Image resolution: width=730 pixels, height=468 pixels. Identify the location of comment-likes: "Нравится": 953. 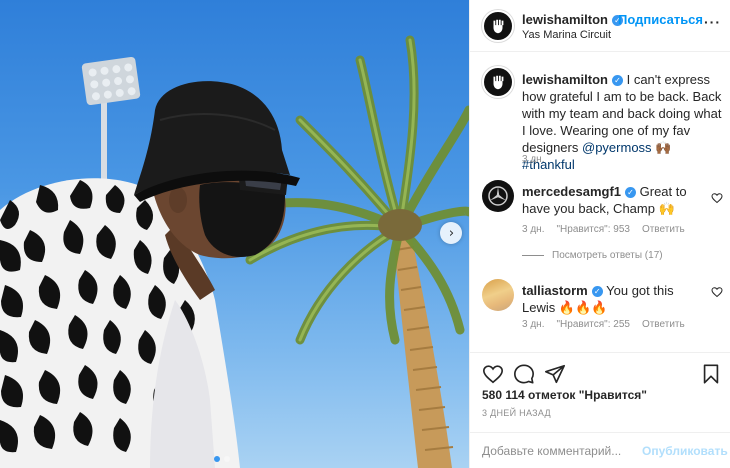
(592, 229).